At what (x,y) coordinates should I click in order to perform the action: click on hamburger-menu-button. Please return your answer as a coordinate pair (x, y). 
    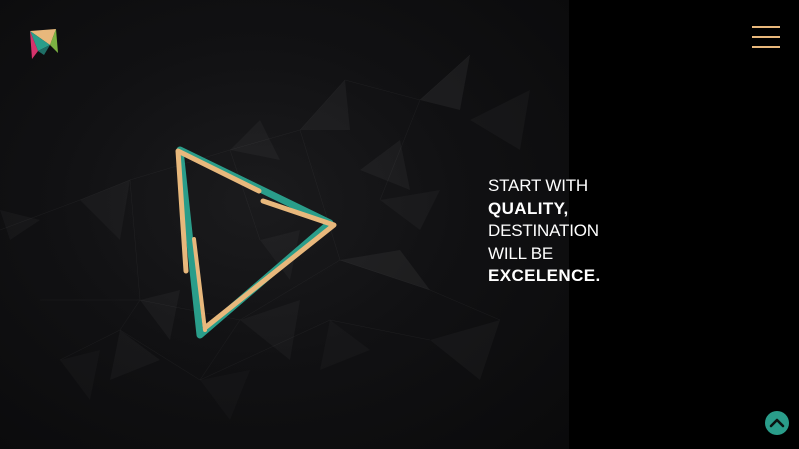
    Looking at the image, I should click on (766, 37).